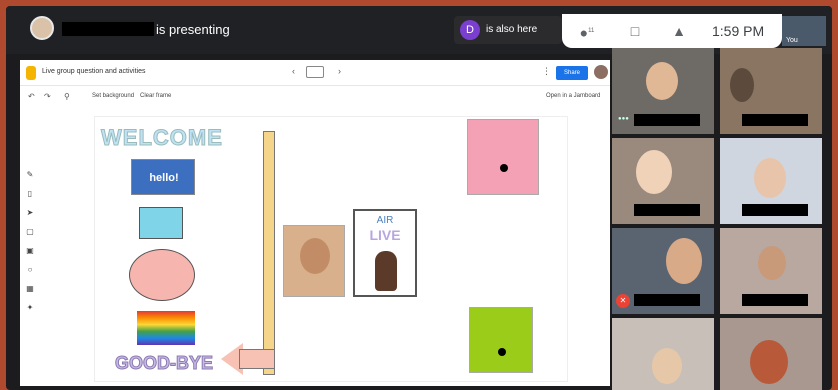 The height and width of the screenshot is (390, 838). What do you see at coordinates (504, 168) in the screenshot?
I see `pink-square-dot` at bounding box center [504, 168].